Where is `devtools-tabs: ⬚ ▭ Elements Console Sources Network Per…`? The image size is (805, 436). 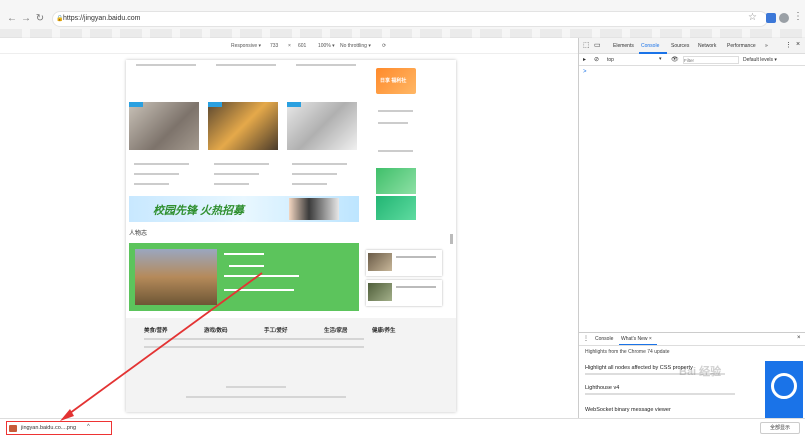
devtools-tabs: ⬚ ▭ Elements Console Sources Network Per… is located at coordinates (692, 46).